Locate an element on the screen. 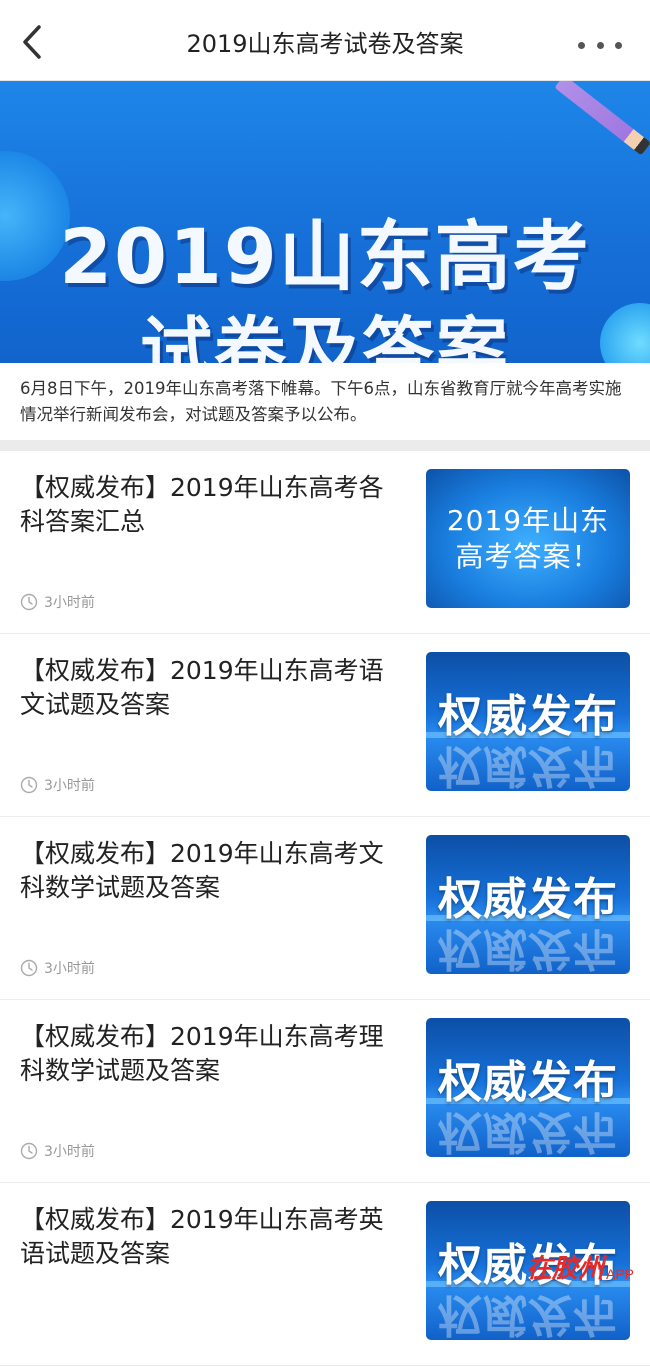 This screenshot has height=1366, width=650. more-options-button is located at coordinates (600, 45).